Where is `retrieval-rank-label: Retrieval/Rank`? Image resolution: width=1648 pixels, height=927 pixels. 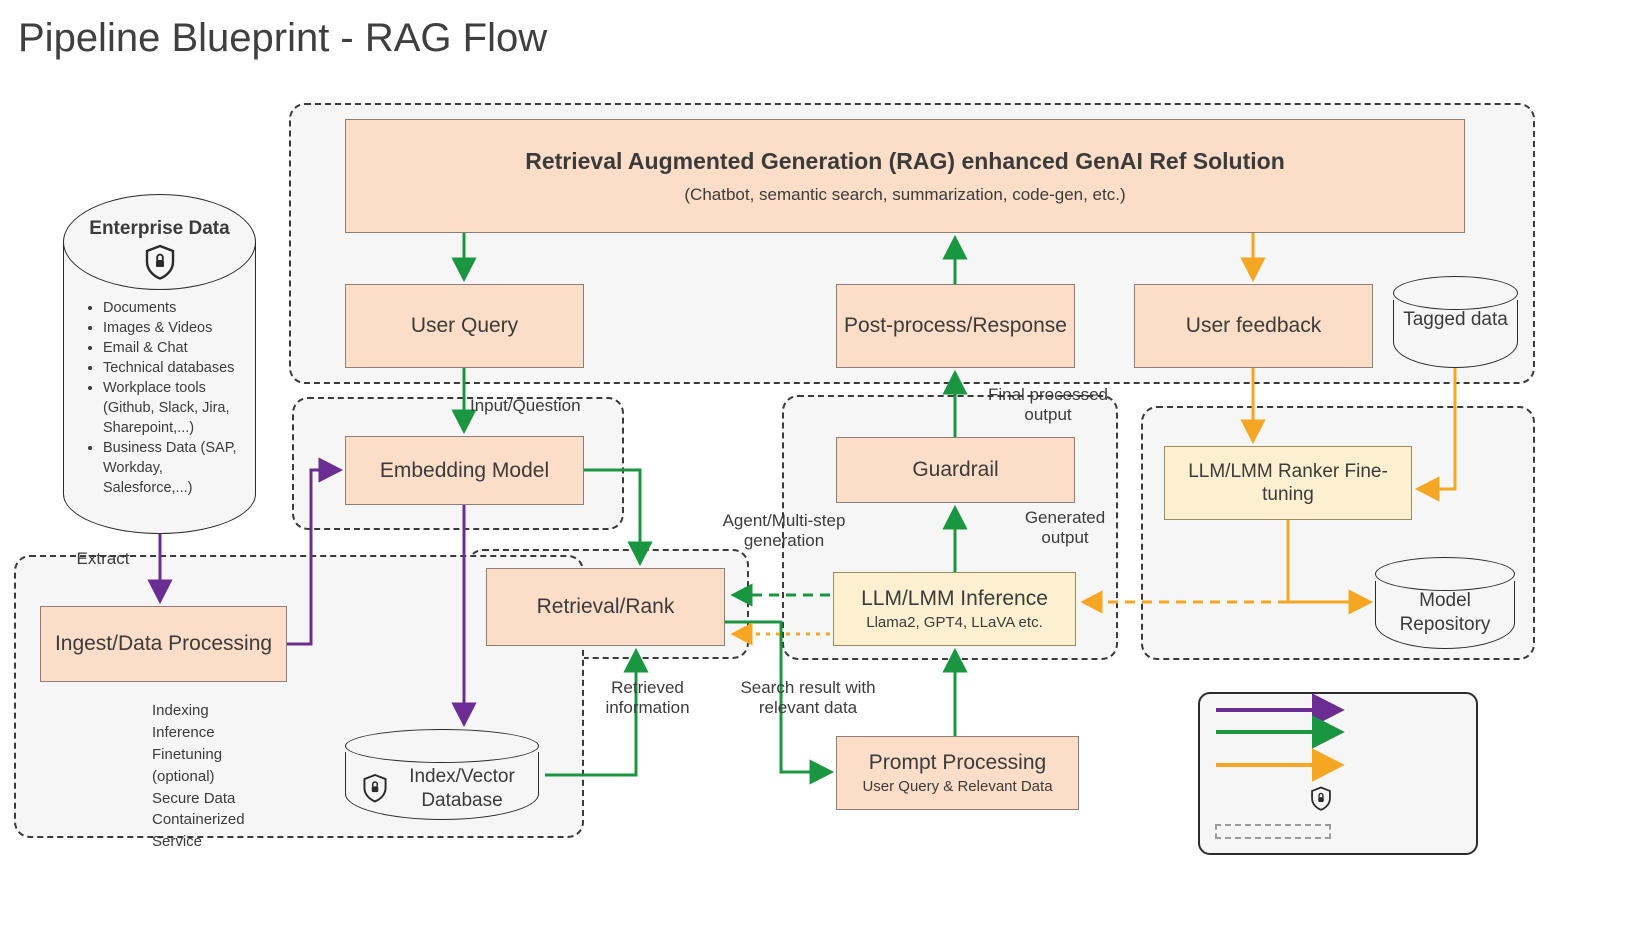 retrieval-rank-label: Retrieval/Rank is located at coordinates (605, 607).